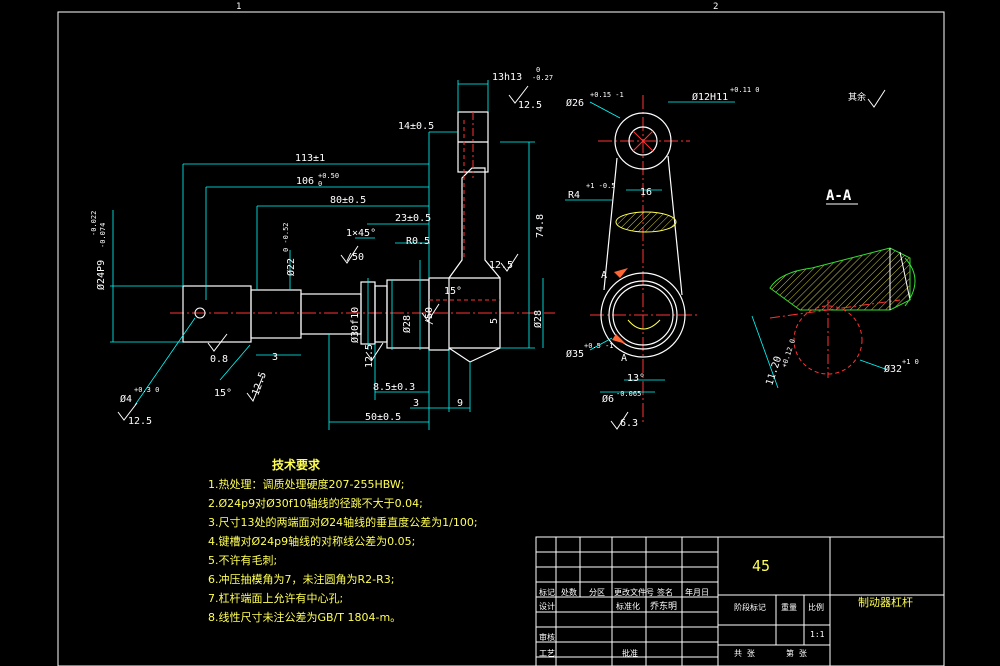 The height and width of the screenshot is (666, 1000). What do you see at coordinates (320, 184) in the screenshot?
I see `dim-106-tol-lo: 0` at bounding box center [320, 184].